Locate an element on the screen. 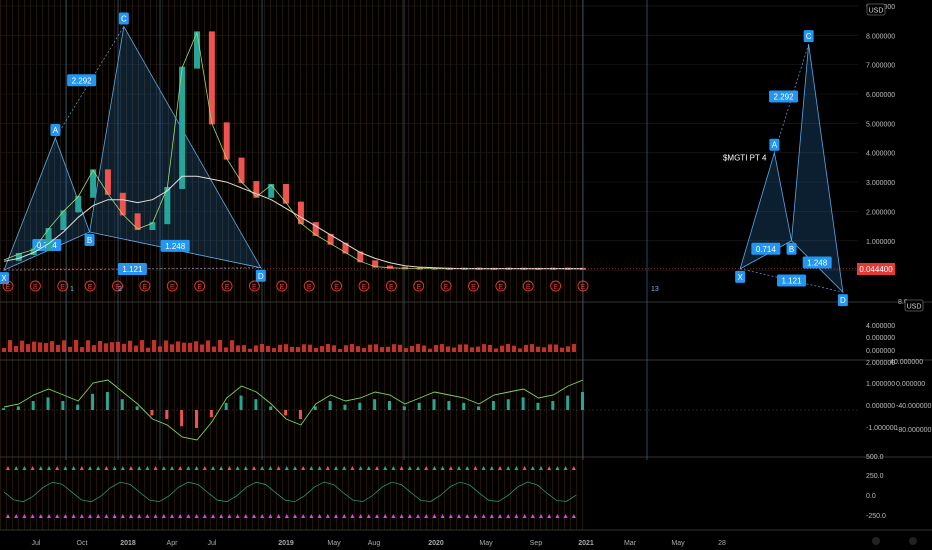 This screenshot has height=550, width=932. time-tick-label: 2021 is located at coordinates (586, 543).